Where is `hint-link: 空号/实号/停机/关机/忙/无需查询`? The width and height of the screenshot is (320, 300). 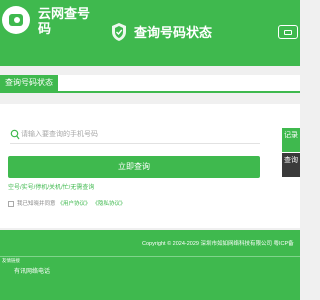 hint-link: 空号/实号/停机/关机/忙/无需查询 is located at coordinates (51, 188).